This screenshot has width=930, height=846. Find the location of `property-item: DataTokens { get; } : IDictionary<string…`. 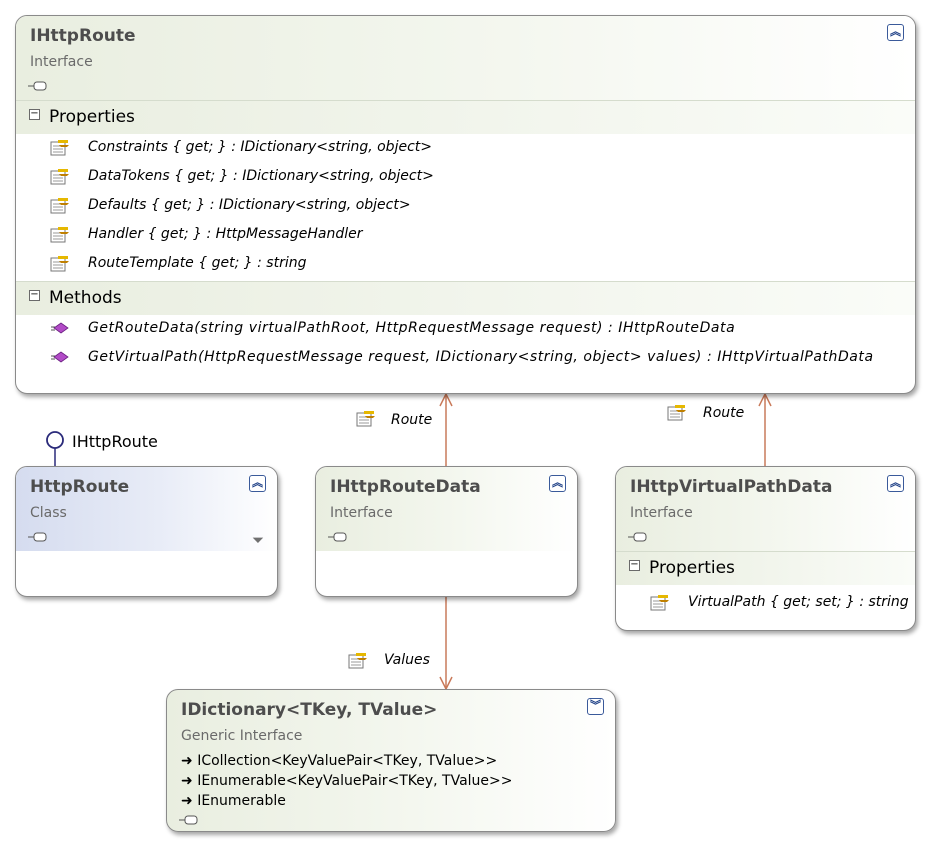

property-item: DataTokens { get; } : IDictionary<string… is located at coordinates (465, 177).